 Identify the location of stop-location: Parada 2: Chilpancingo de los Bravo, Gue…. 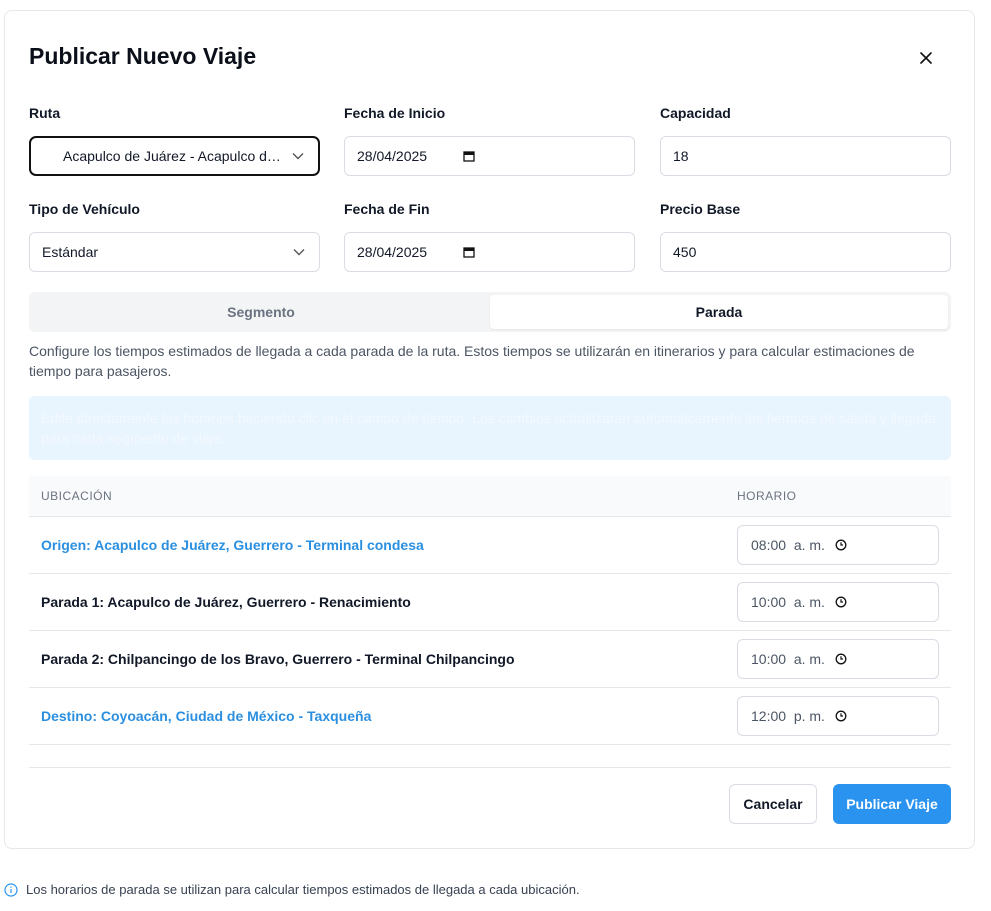
(278, 659).